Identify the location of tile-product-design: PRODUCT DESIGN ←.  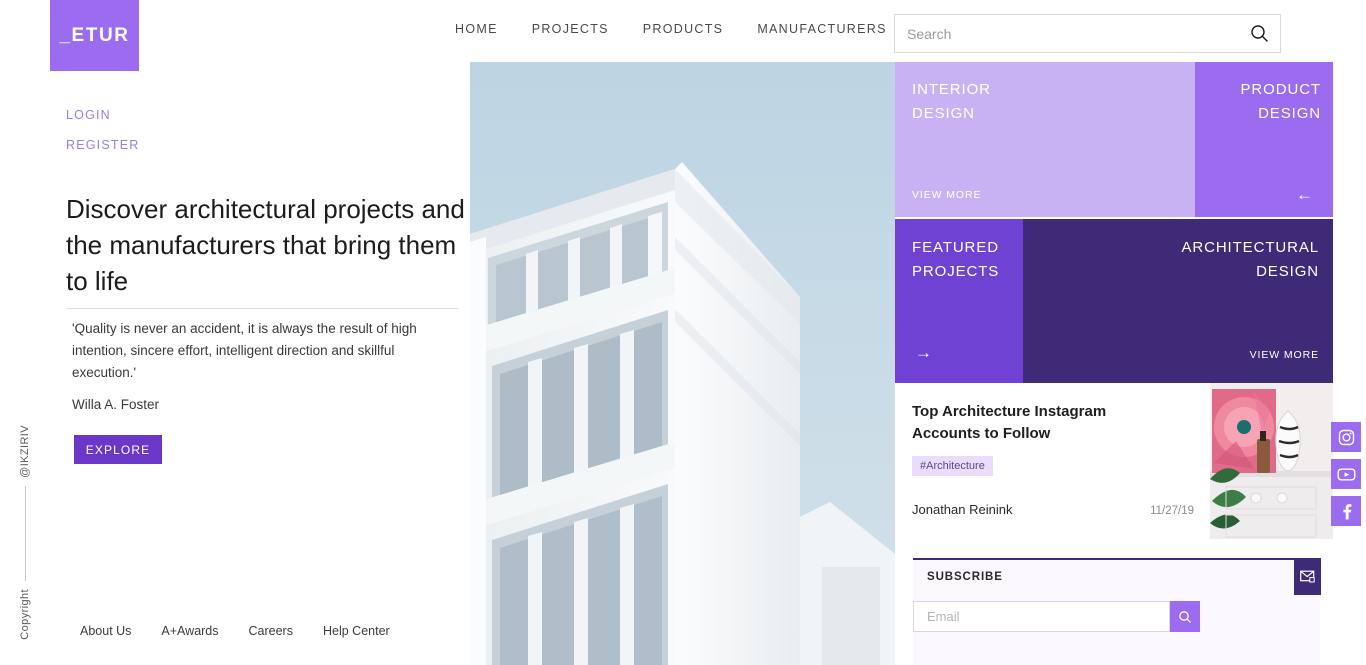
(1264, 139).